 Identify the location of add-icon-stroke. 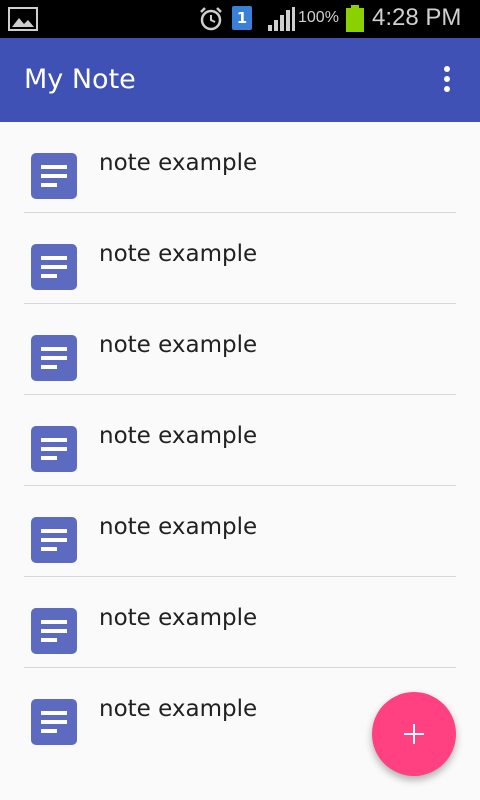
(414, 734).